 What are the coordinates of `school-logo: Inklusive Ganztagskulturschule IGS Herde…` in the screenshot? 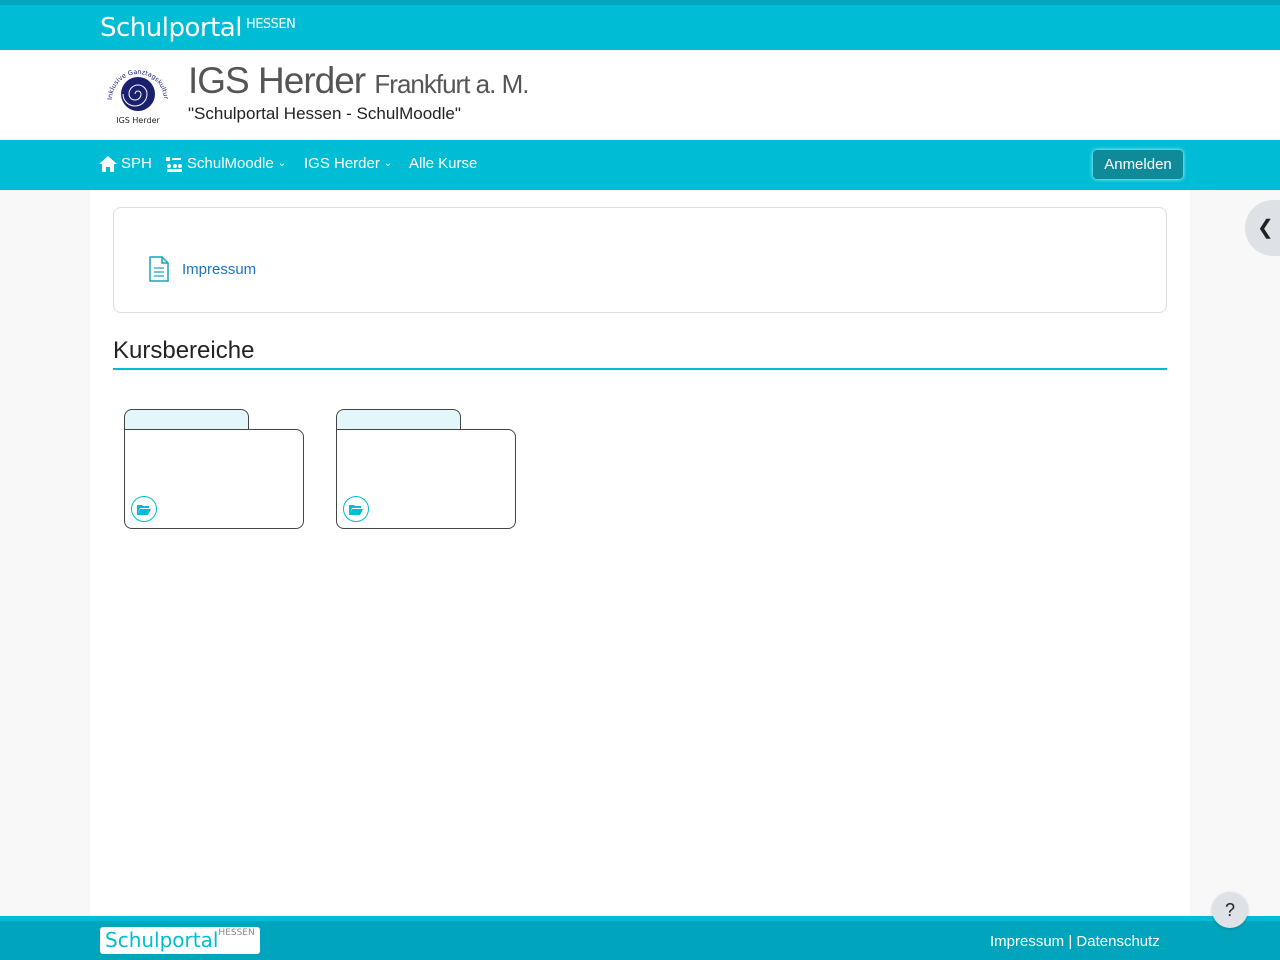 It's located at (137, 94).